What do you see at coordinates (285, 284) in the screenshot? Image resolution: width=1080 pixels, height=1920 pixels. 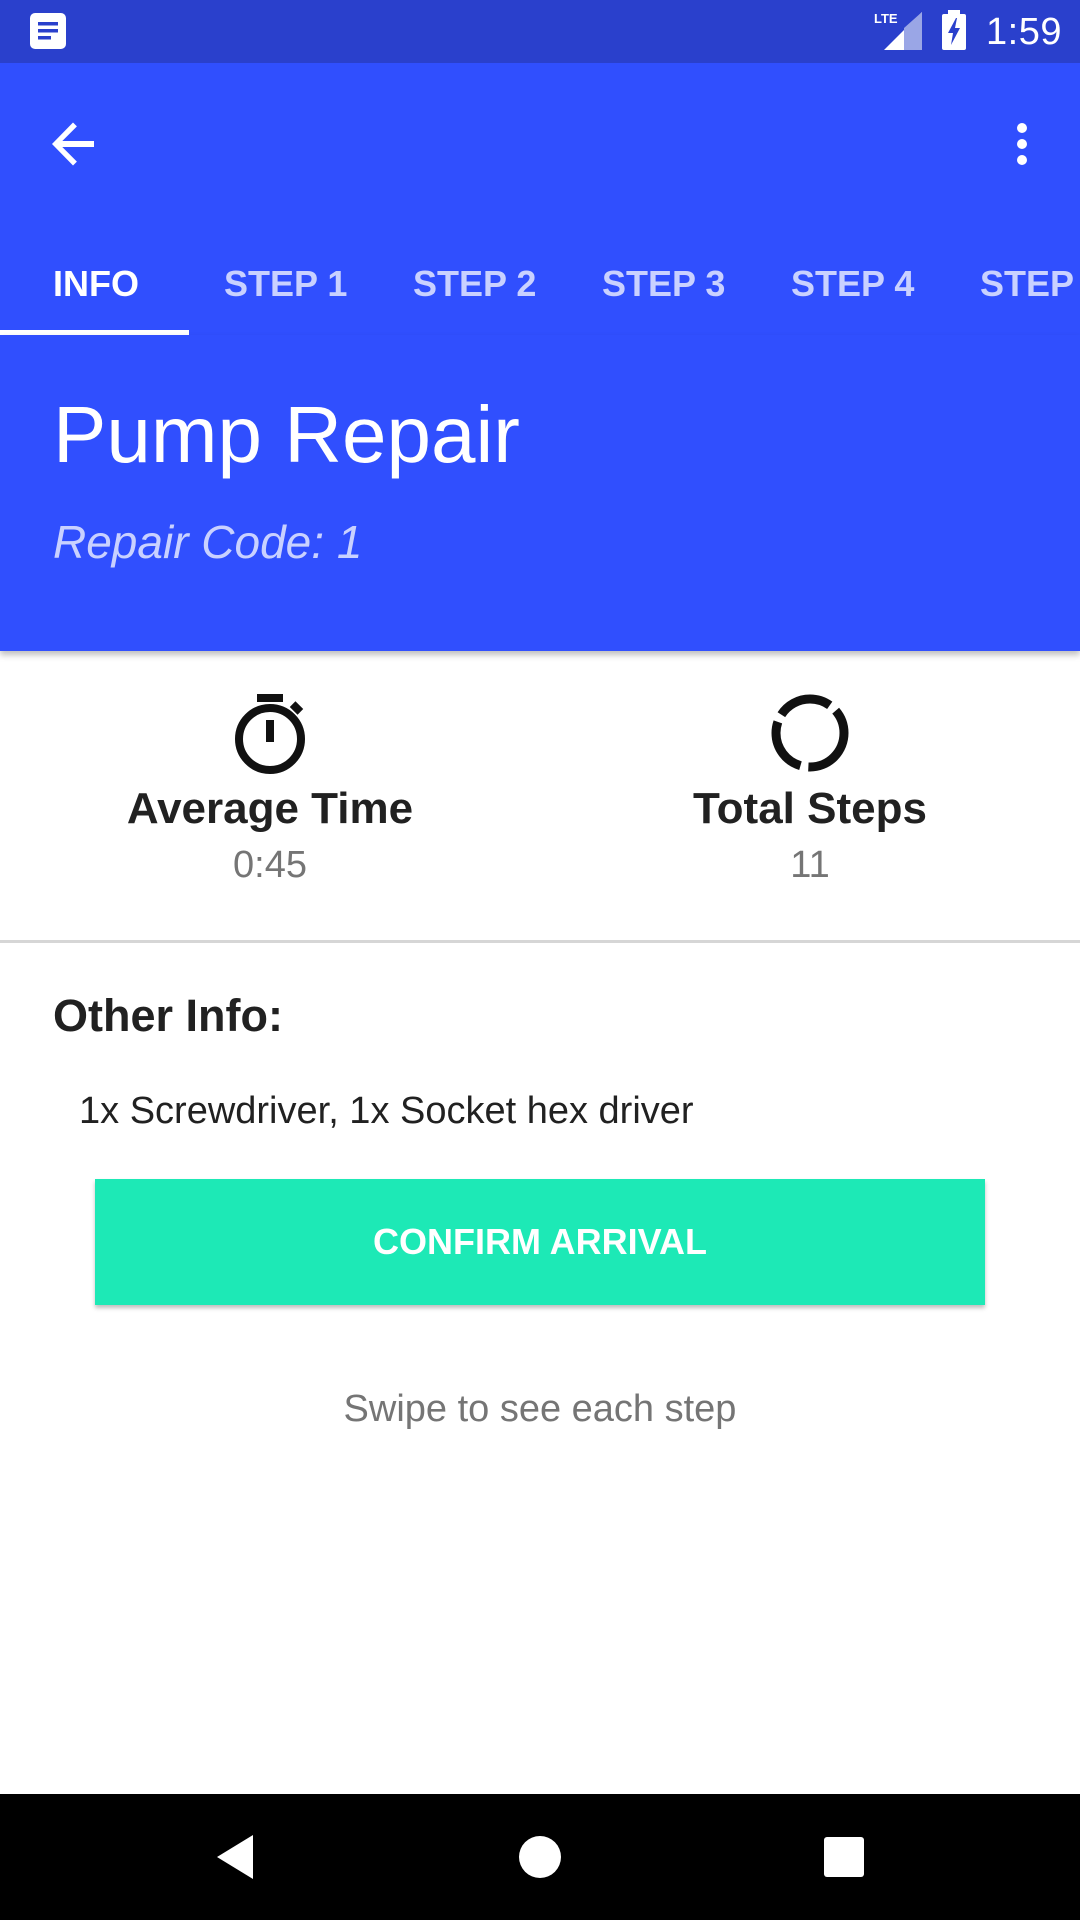 I see `tab-step-1: STEP 1` at bounding box center [285, 284].